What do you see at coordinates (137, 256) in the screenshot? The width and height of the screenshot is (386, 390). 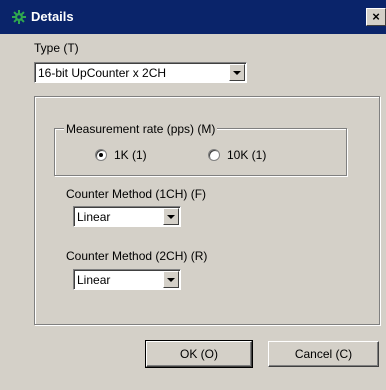 I see `counter-2ch-label: Counter Method (2CH) (R)` at bounding box center [137, 256].